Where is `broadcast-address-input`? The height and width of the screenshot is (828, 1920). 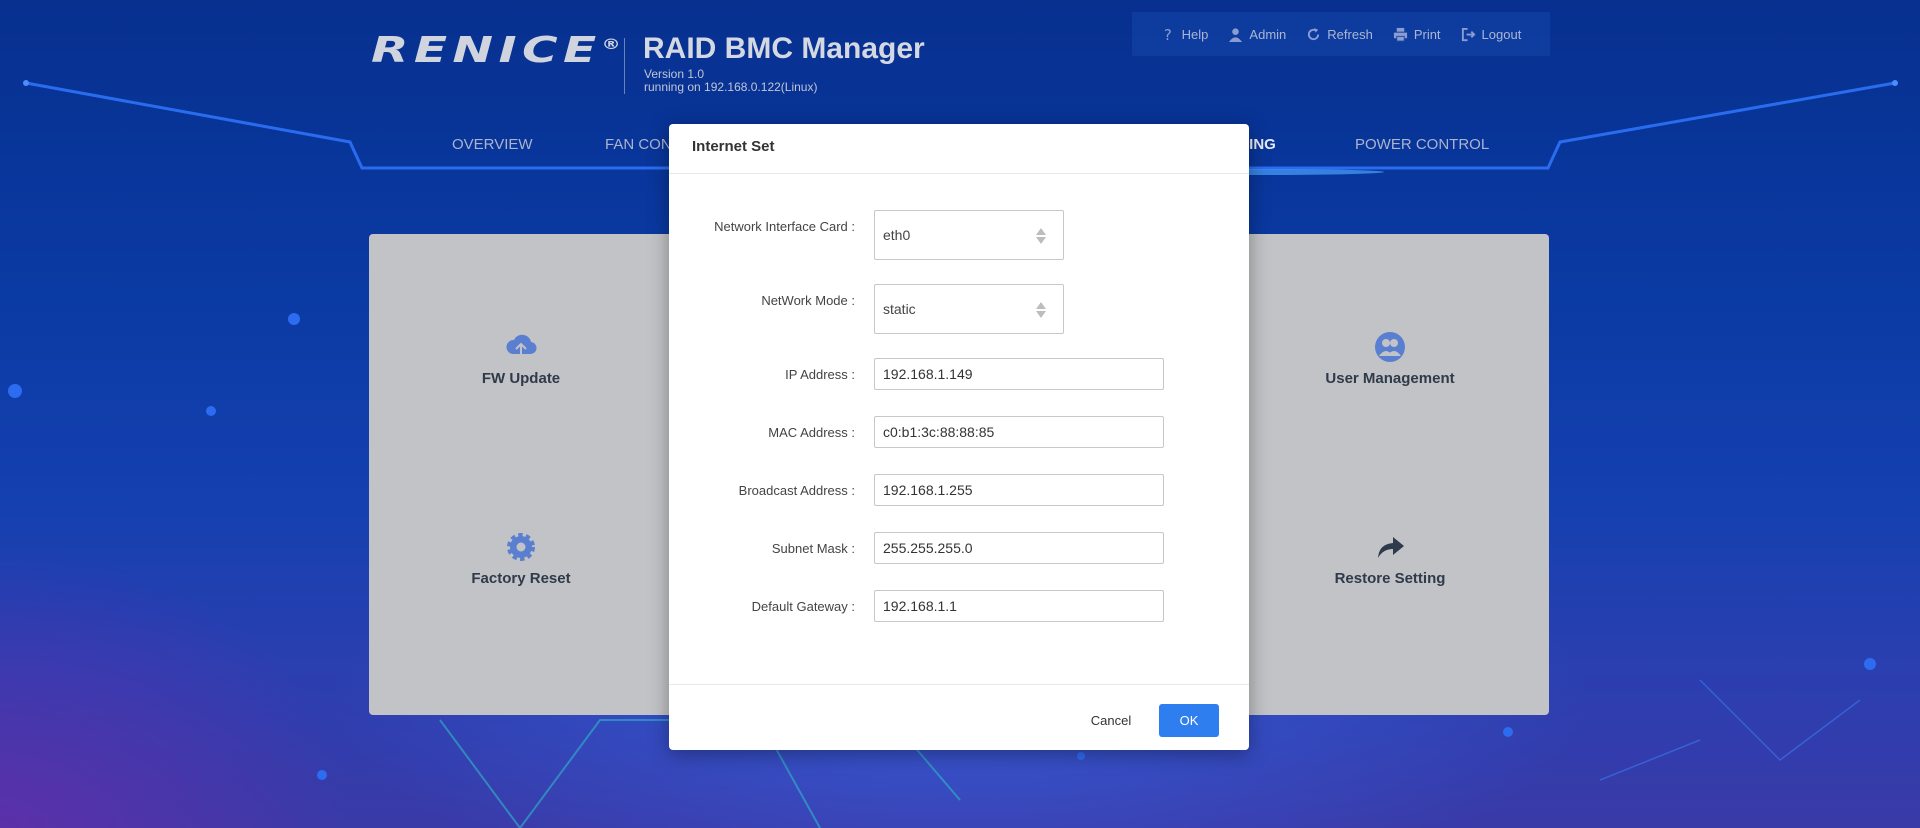 broadcast-address-input is located at coordinates (1019, 490).